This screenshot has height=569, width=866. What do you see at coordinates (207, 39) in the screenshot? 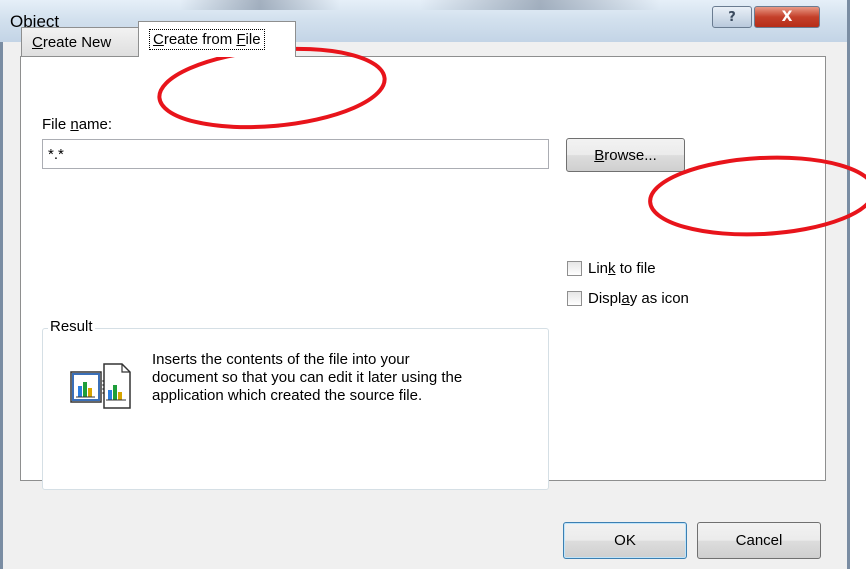
I see `tab-label: Create from File` at bounding box center [207, 39].